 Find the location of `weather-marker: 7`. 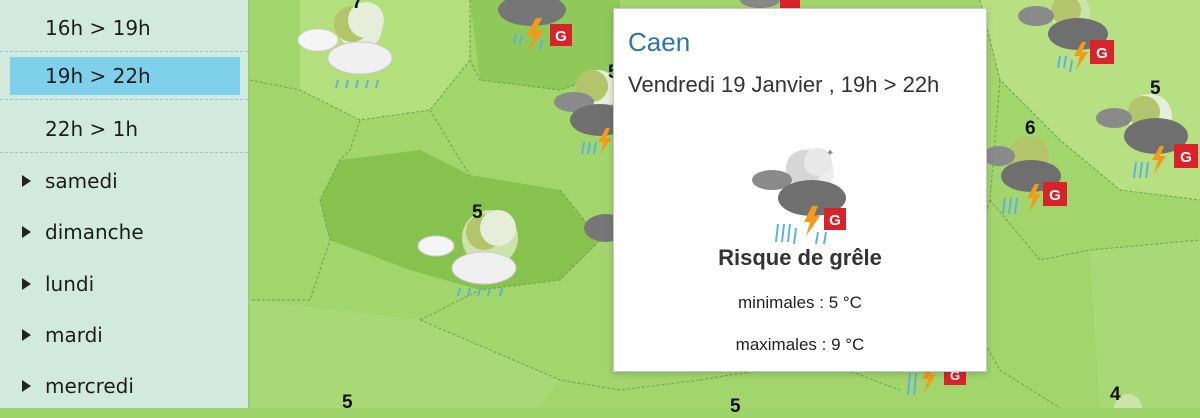

weather-marker: 7 is located at coordinates (345, 47).